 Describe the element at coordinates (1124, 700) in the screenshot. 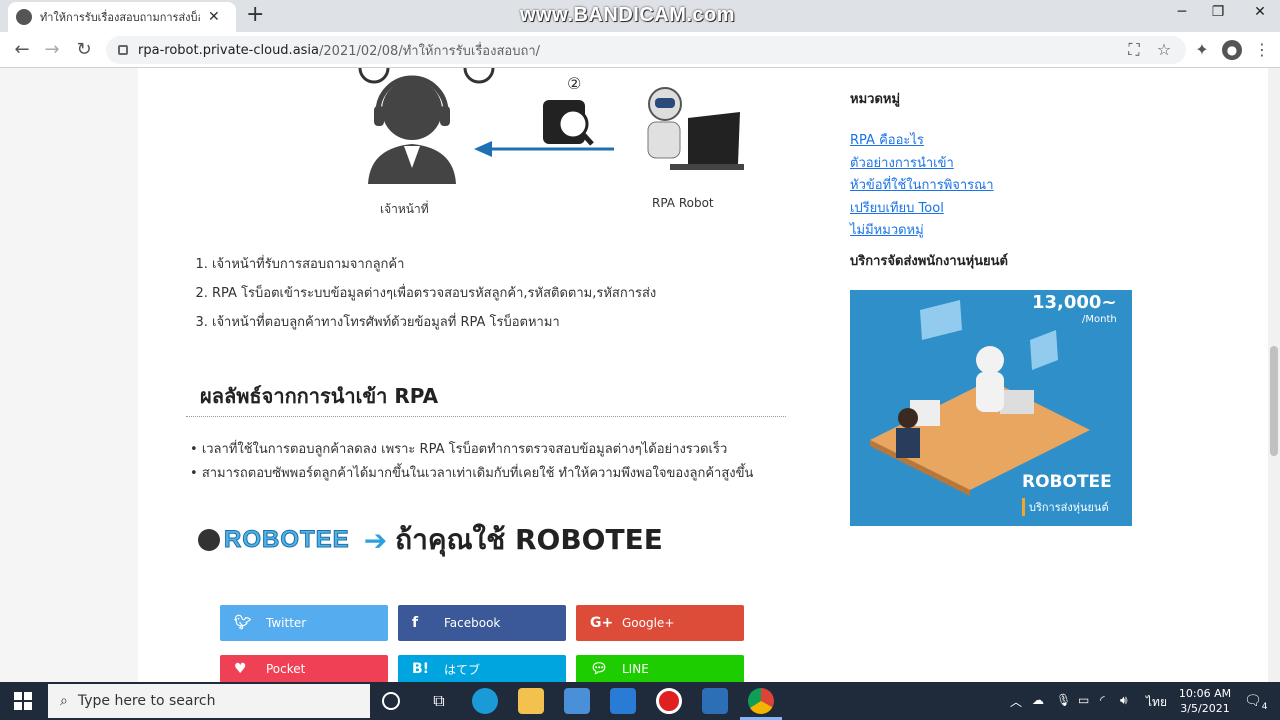

I see `volume-icon: 🔊︎` at that location.